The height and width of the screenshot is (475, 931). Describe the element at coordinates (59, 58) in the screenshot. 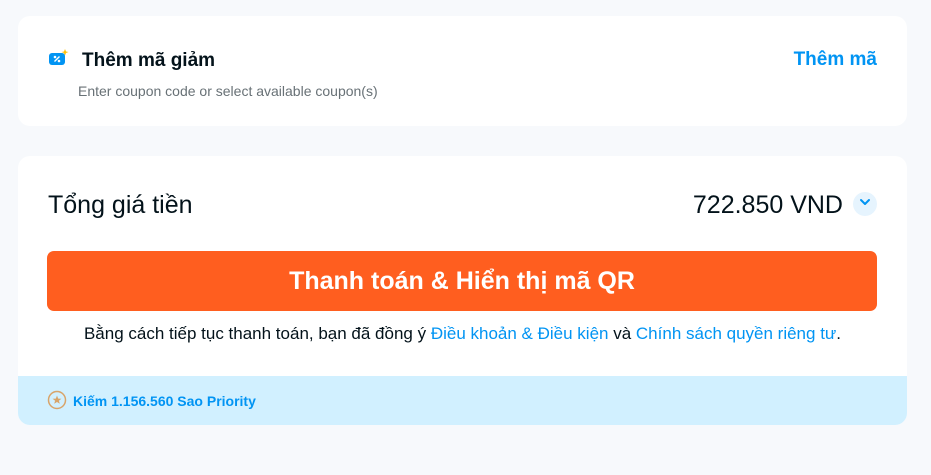

I see `coupon-ticket-icon` at that location.